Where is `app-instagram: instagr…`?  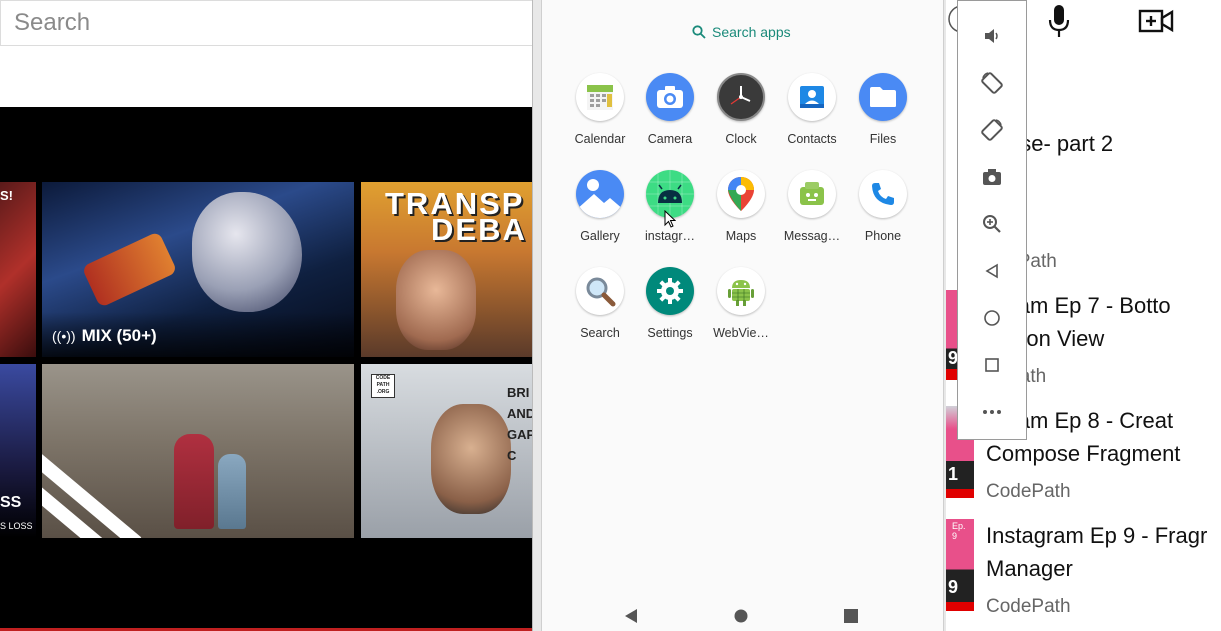 app-instagram: instagr… is located at coordinates (670, 206).